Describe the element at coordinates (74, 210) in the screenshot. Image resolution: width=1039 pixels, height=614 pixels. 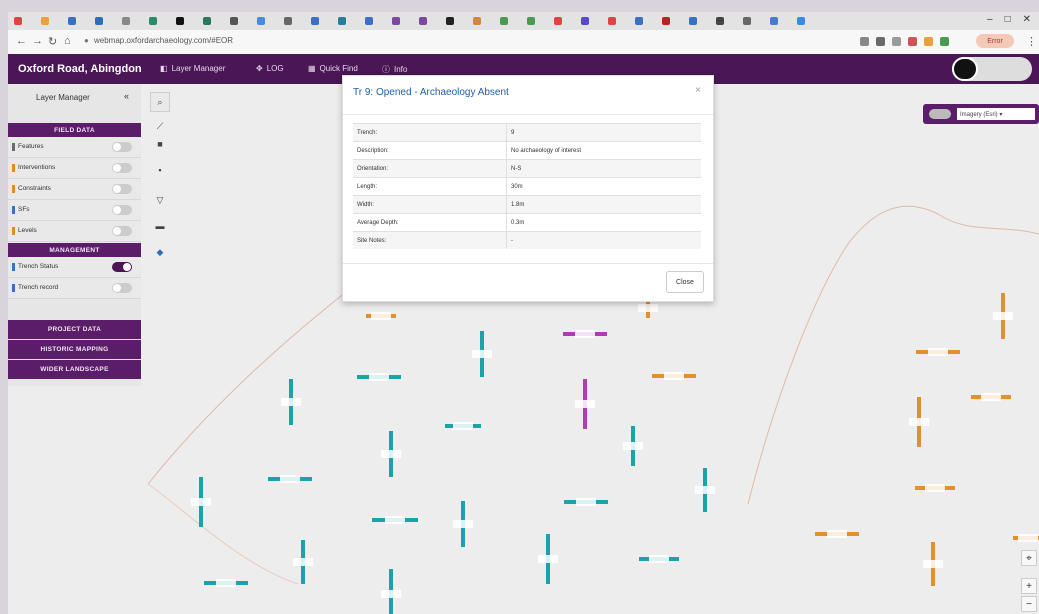
I see `layer-row-sfs: SFs` at that location.